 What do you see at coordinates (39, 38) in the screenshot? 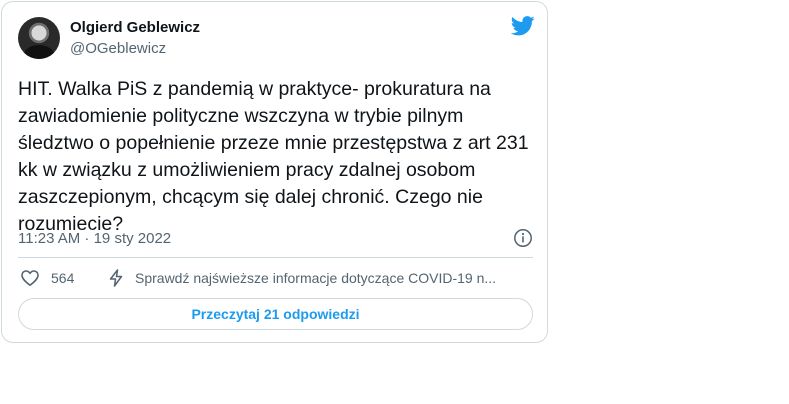
I see `avatar` at bounding box center [39, 38].